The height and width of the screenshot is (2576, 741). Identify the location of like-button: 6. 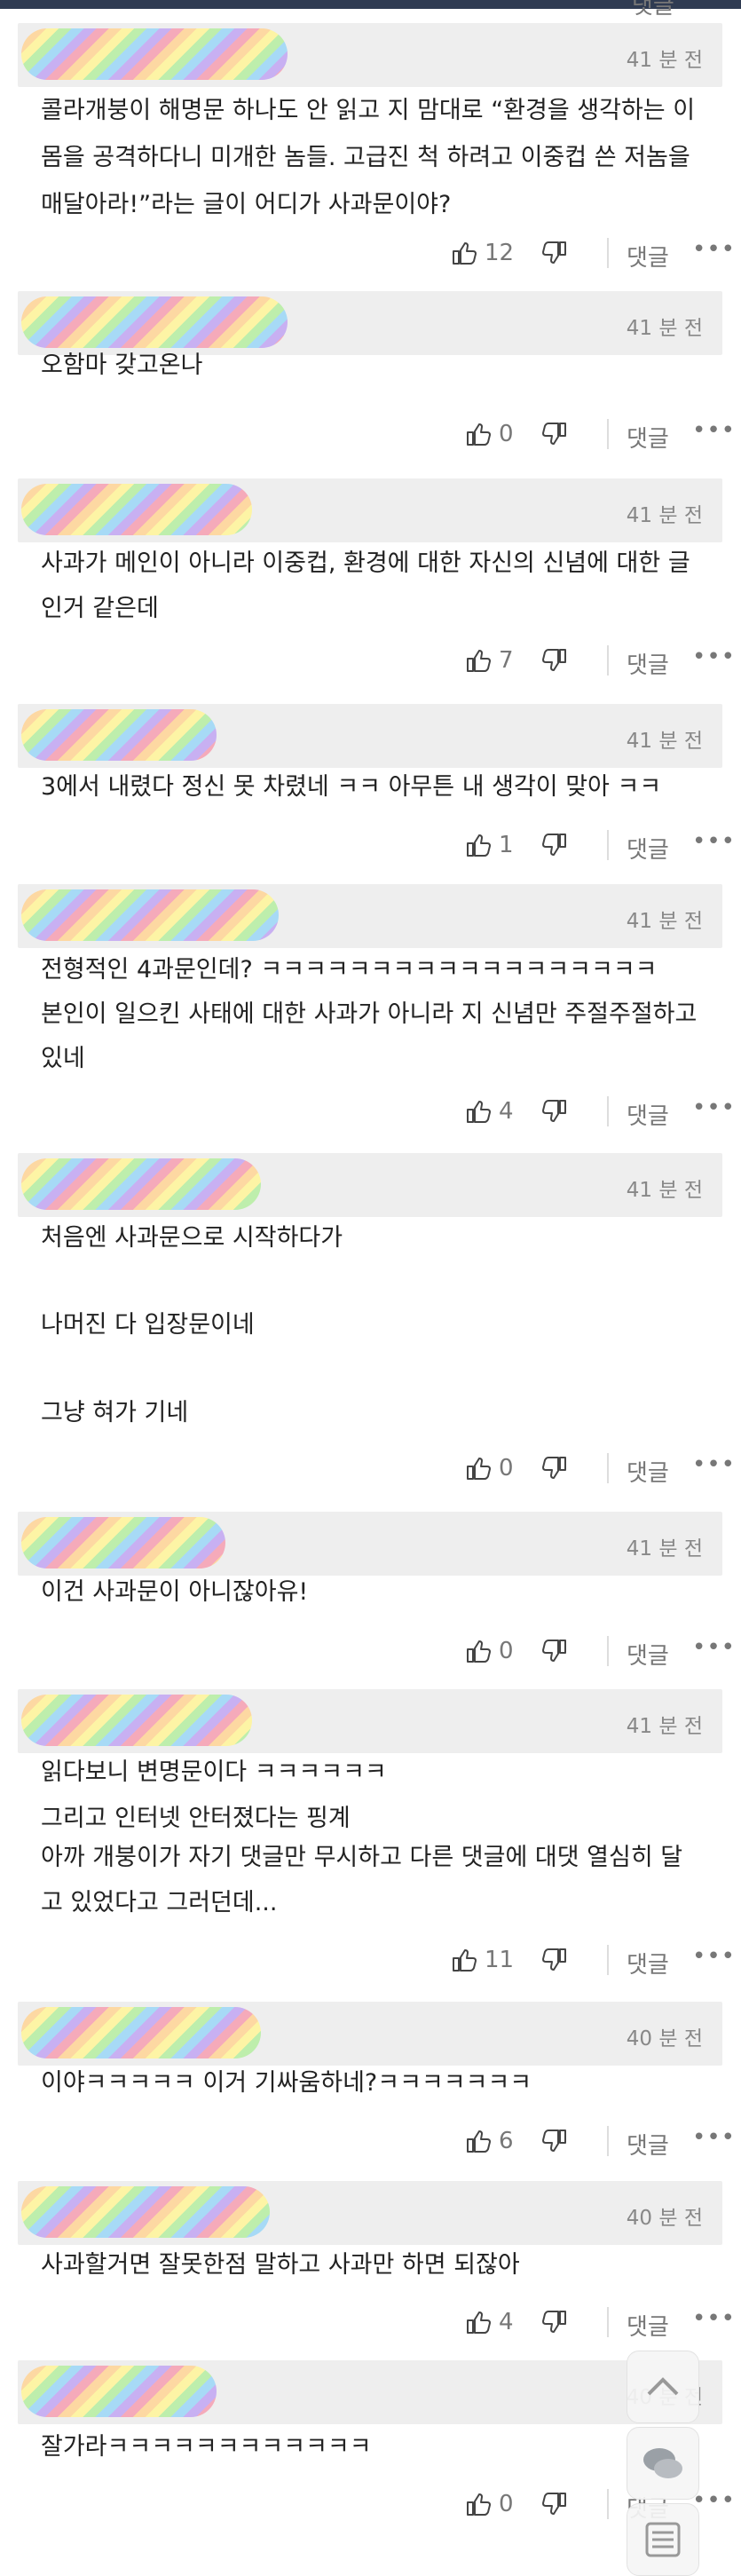
(500, 2142).